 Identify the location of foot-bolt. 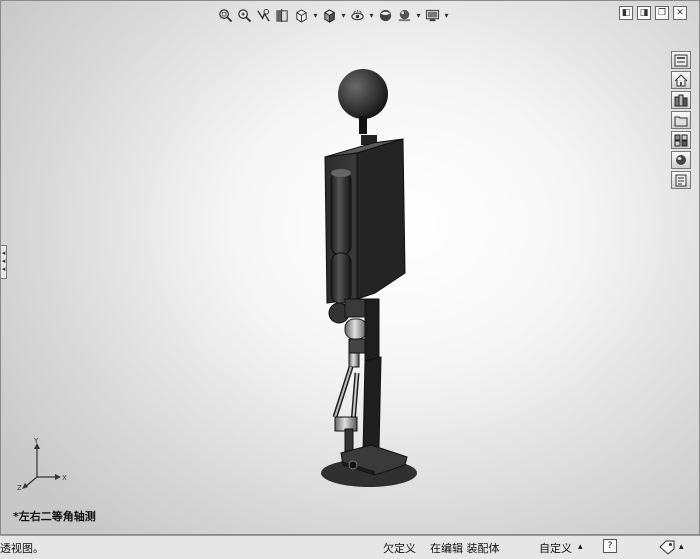
(353, 465).